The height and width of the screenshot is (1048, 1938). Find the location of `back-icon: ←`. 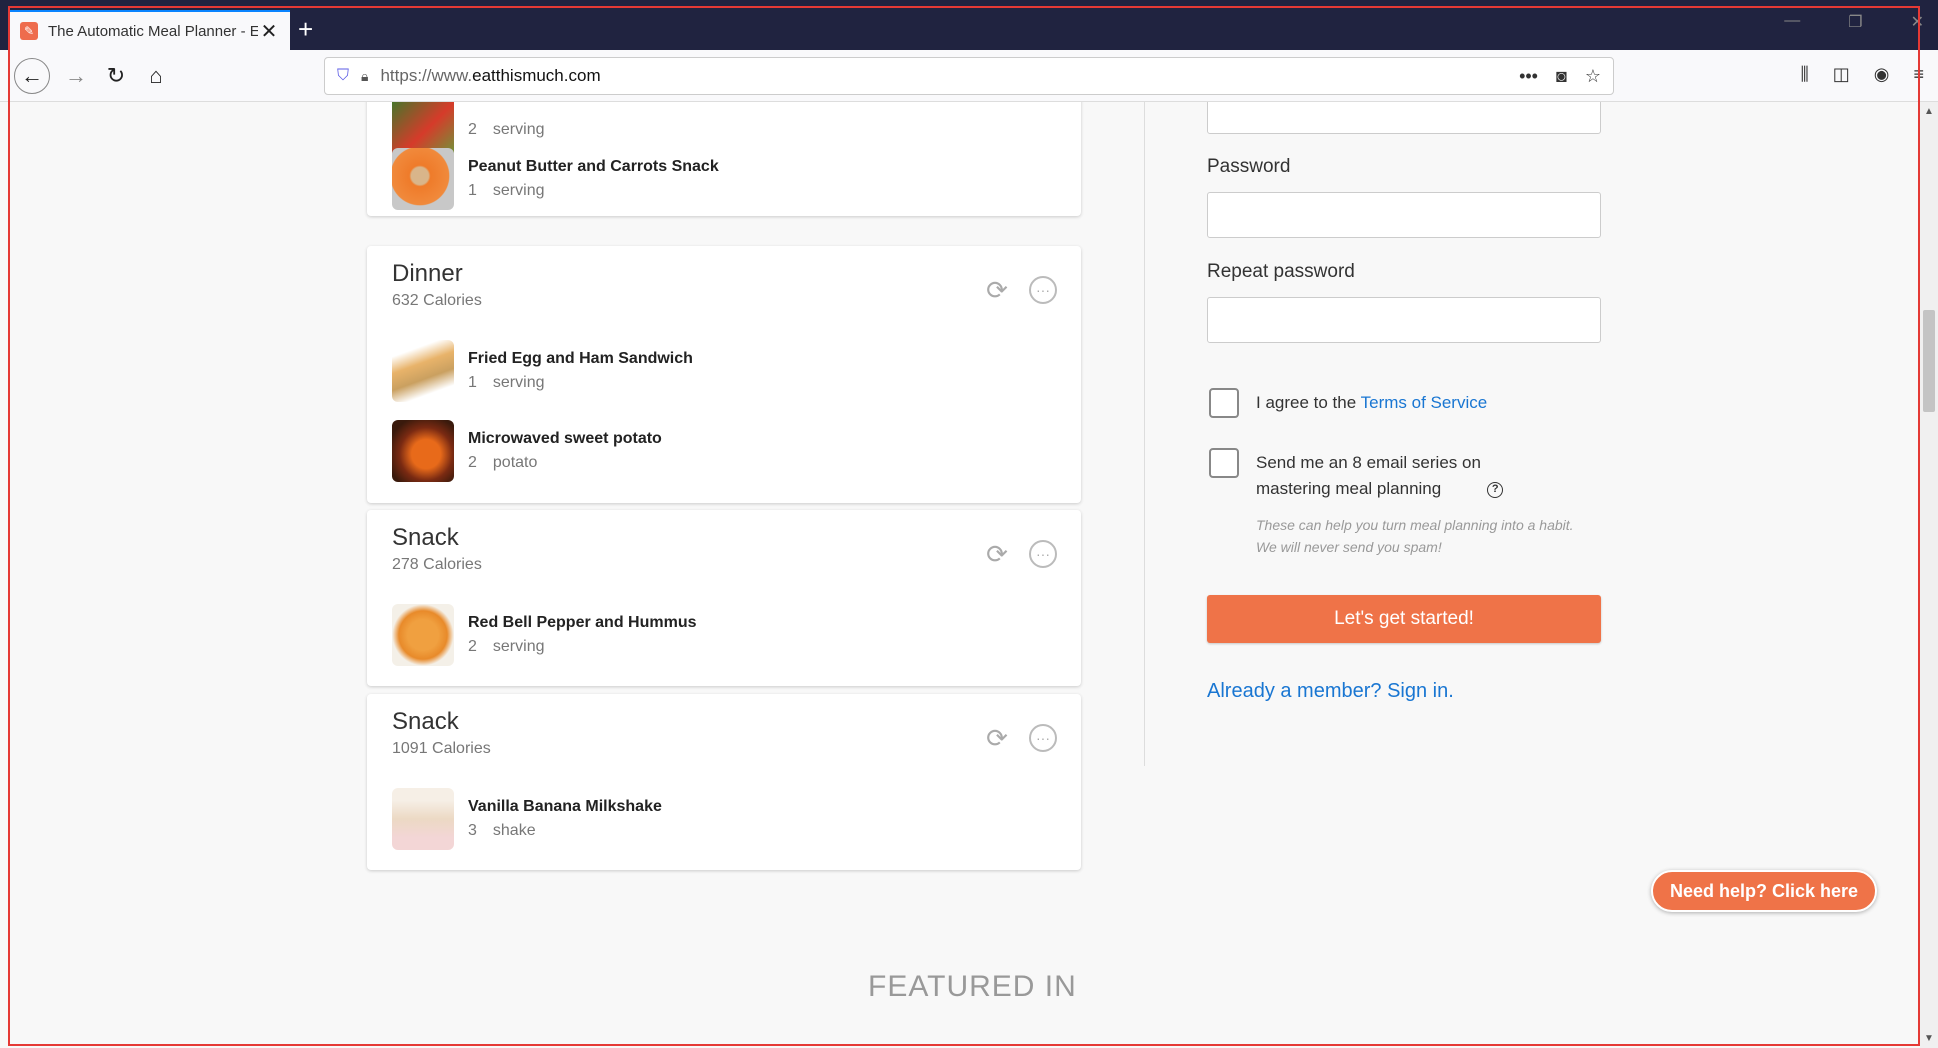

back-icon: ← is located at coordinates (32, 76).